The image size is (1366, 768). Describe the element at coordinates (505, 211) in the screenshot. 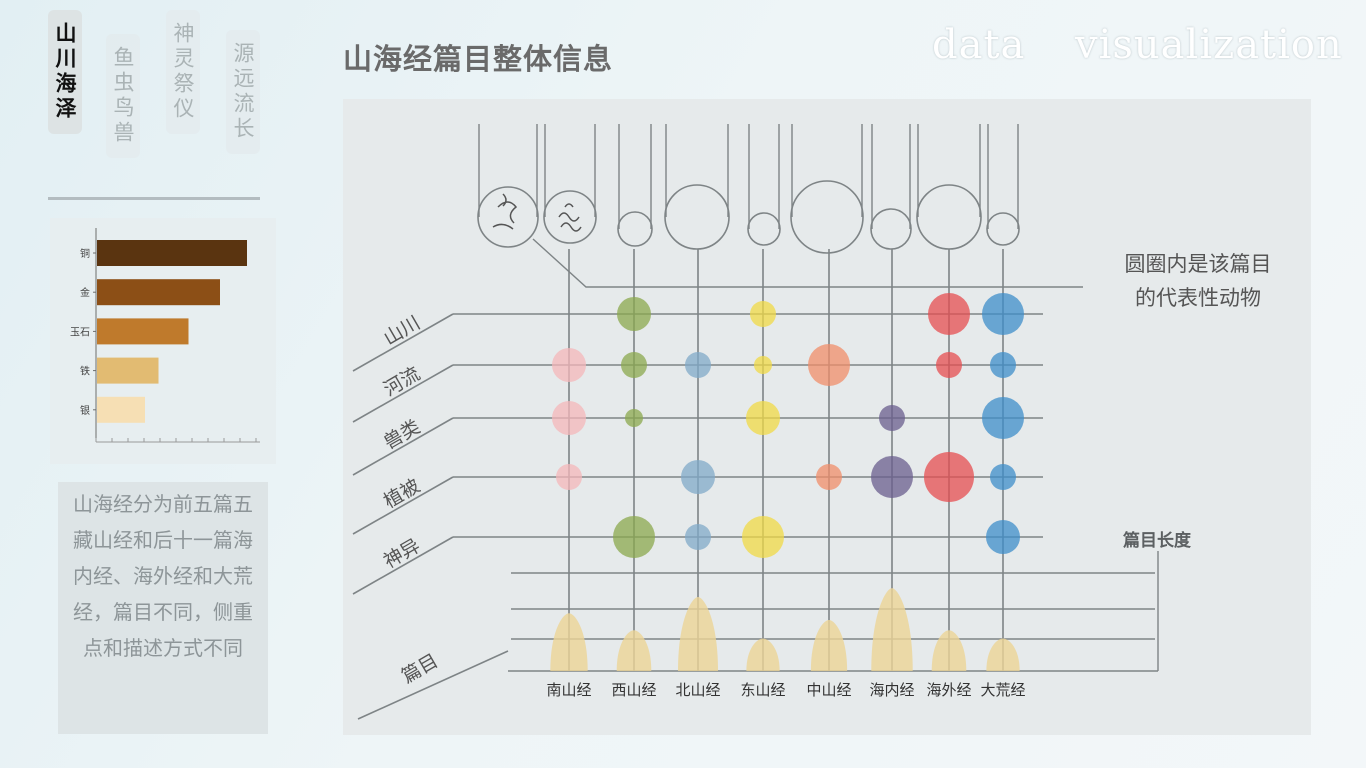

I see `swirl-icon` at that location.